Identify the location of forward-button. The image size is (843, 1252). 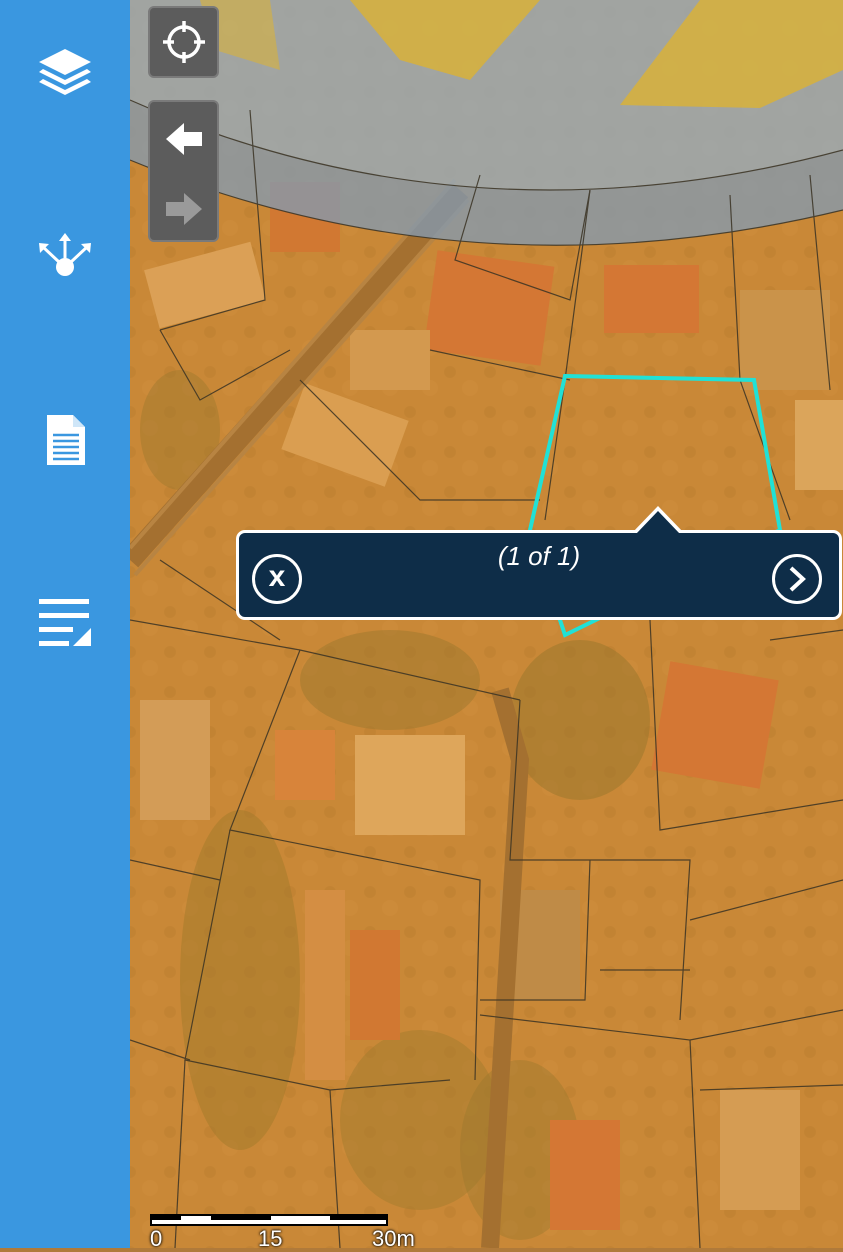
(183, 209).